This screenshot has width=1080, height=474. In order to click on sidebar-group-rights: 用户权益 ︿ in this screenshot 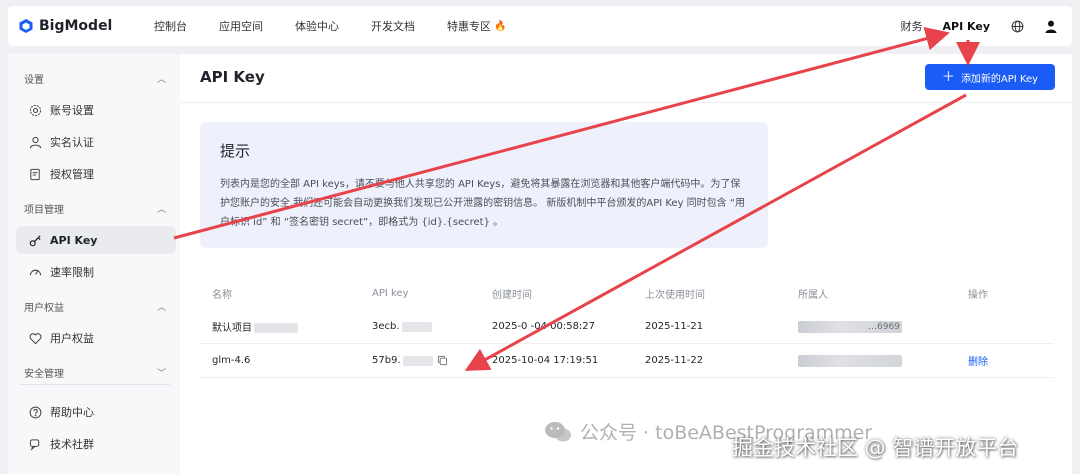, I will do `click(95, 306)`.